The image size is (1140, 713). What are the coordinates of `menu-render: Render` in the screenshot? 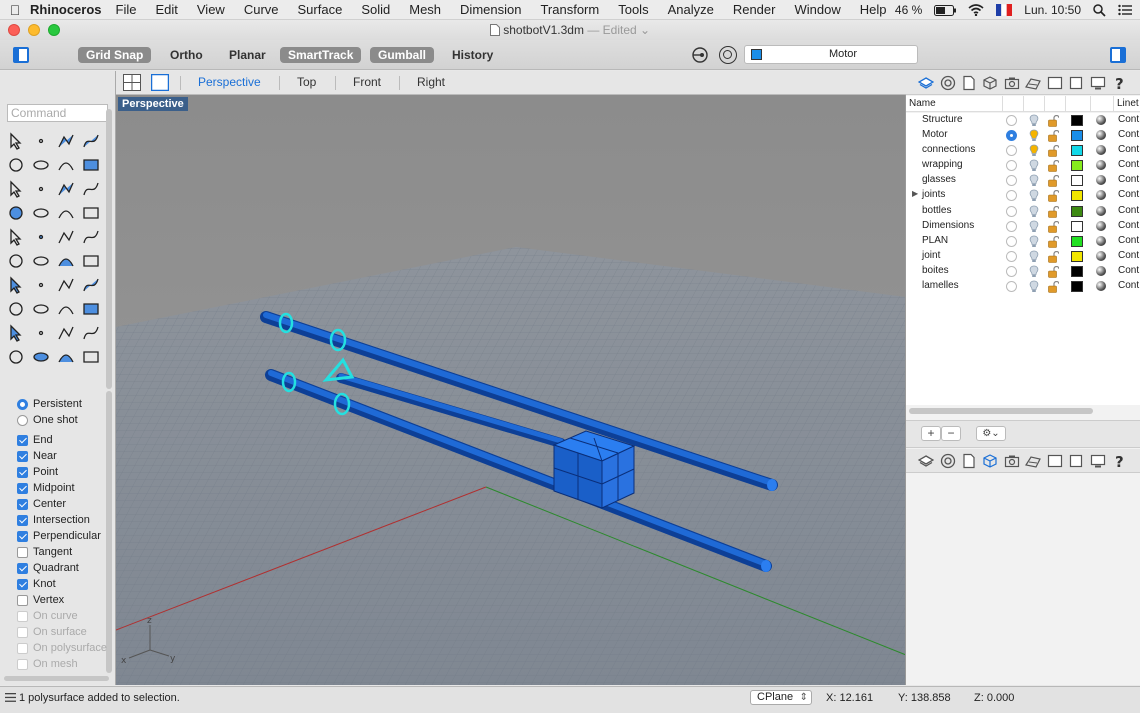 It's located at (754, 9).